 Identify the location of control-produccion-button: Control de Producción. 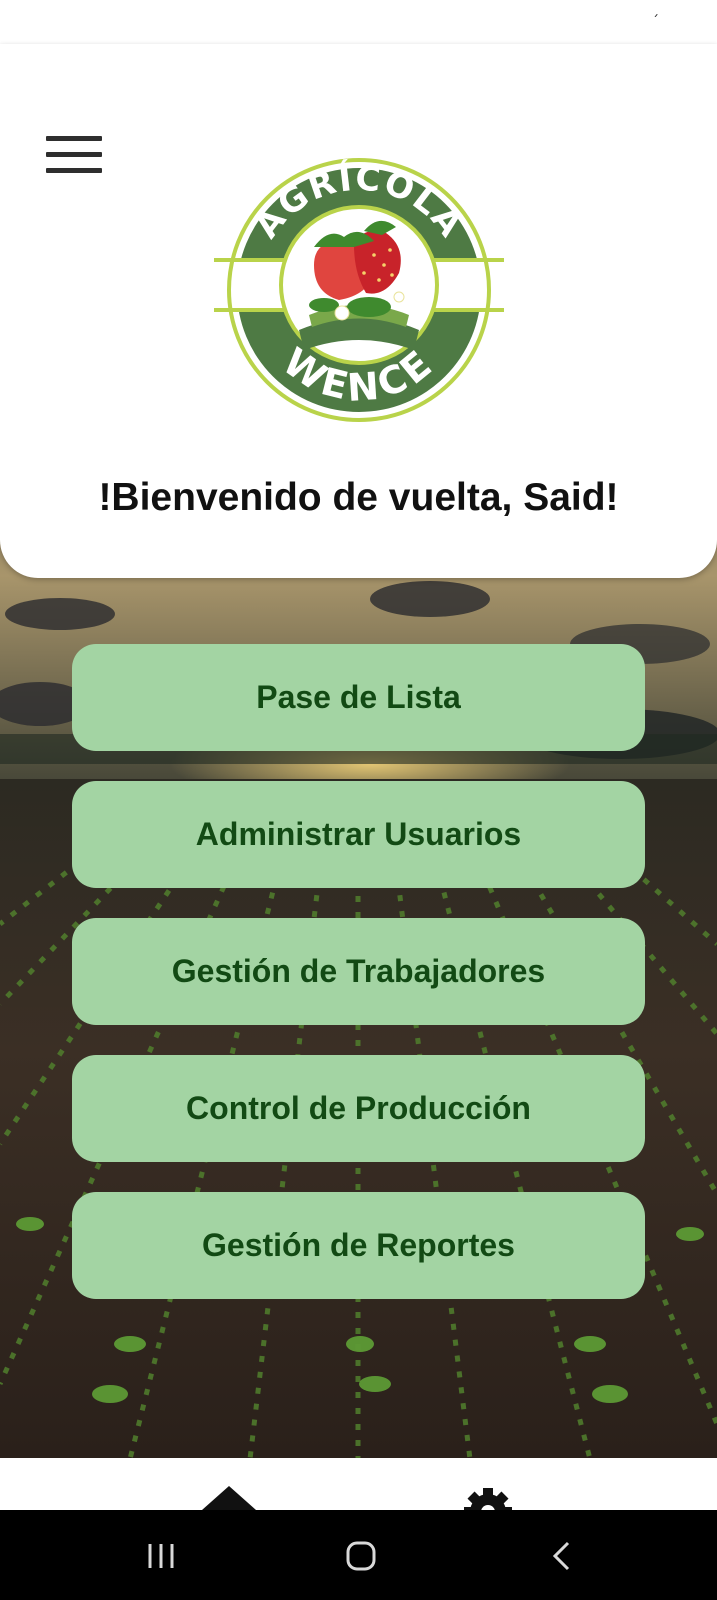
(358, 1108).